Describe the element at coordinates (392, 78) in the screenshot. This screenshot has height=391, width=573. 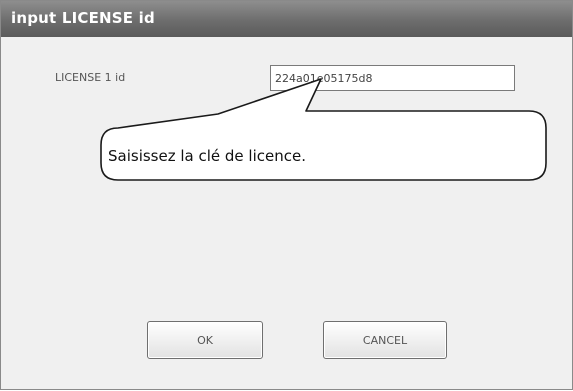
I see `license-id-input` at that location.